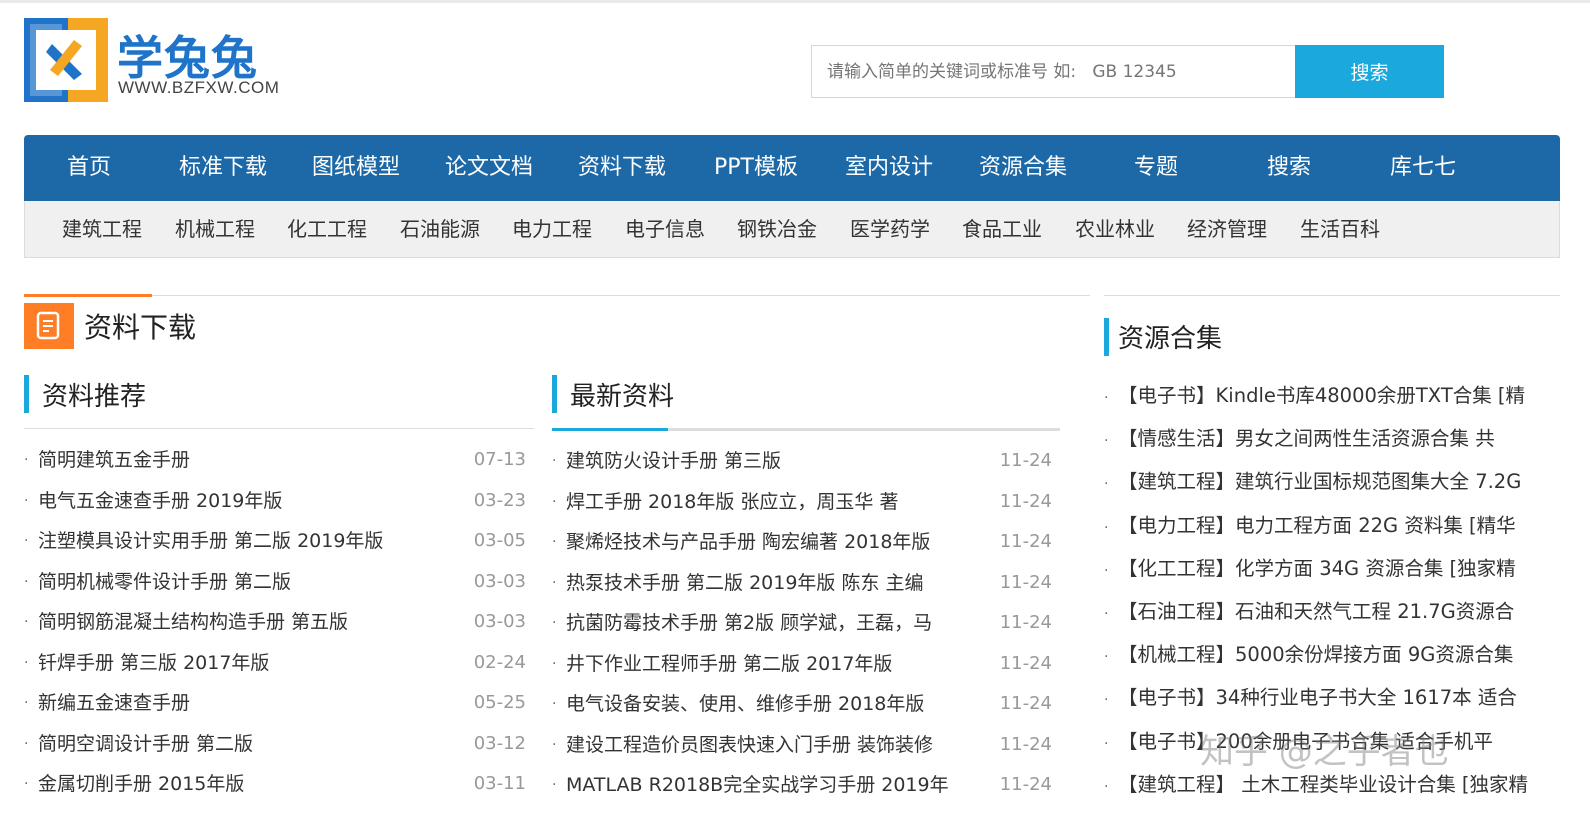  What do you see at coordinates (89, 168) in the screenshot?
I see `nav-item-home: 首页` at bounding box center [89, 168].